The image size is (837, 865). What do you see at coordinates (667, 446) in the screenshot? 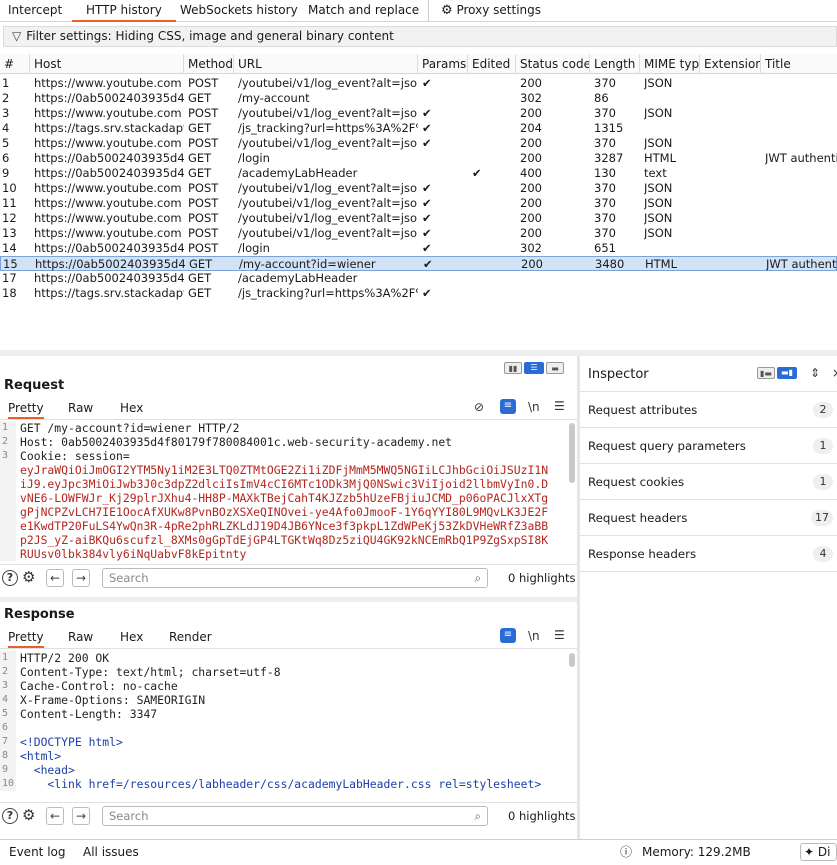
I see `inspector-section-label: Request query parameters` at bounding box center [667, 446].